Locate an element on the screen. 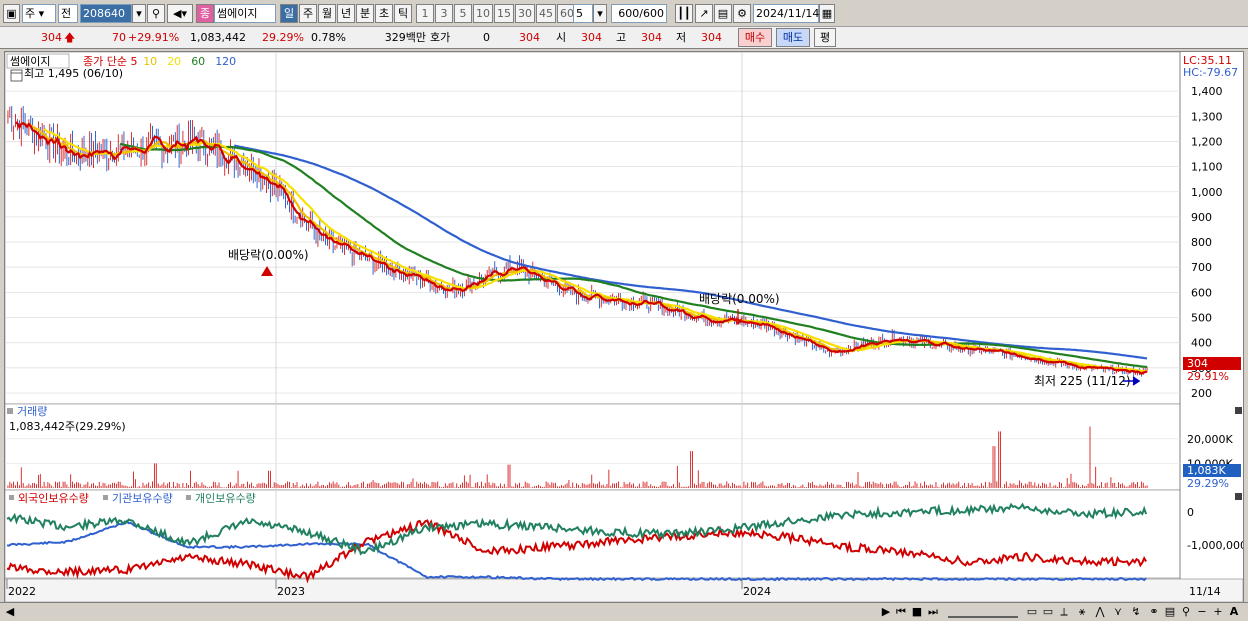 Image resolution: width=1248 pixels, height=621 pixels. tool-icon-7: ↯ is located at coordinates (1136, 612).